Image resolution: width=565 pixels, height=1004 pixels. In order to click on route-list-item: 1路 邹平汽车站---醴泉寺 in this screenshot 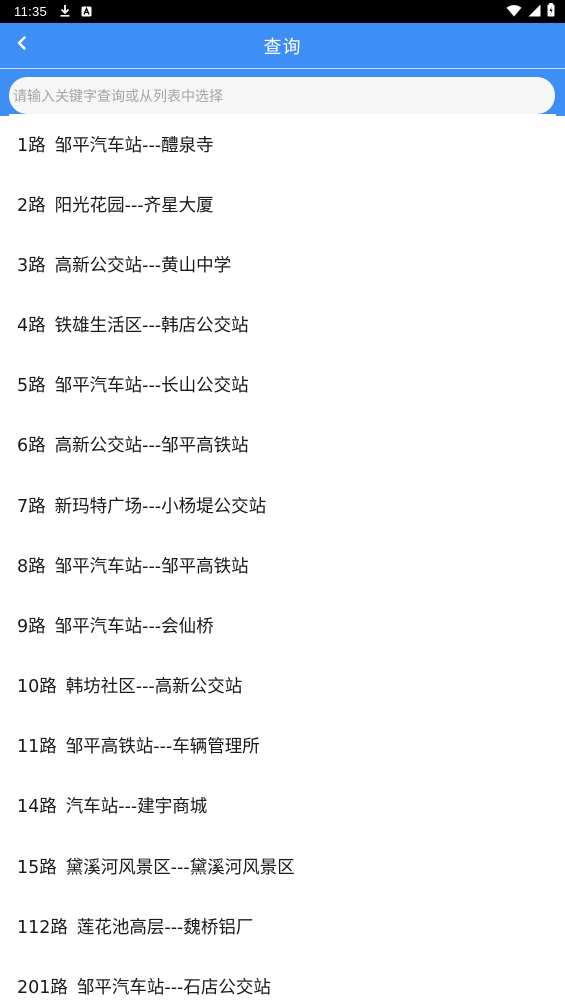, I will do `click(282, 144)`.